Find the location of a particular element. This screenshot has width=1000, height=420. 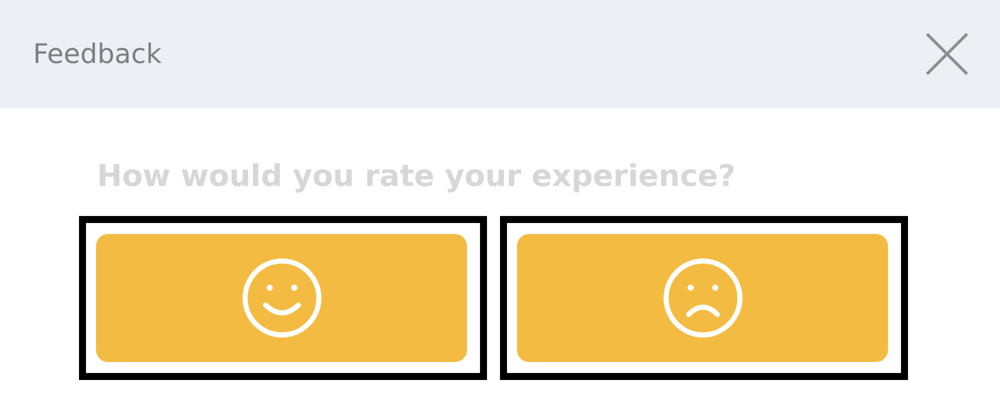

close-button is located at coordinates (947, 54).